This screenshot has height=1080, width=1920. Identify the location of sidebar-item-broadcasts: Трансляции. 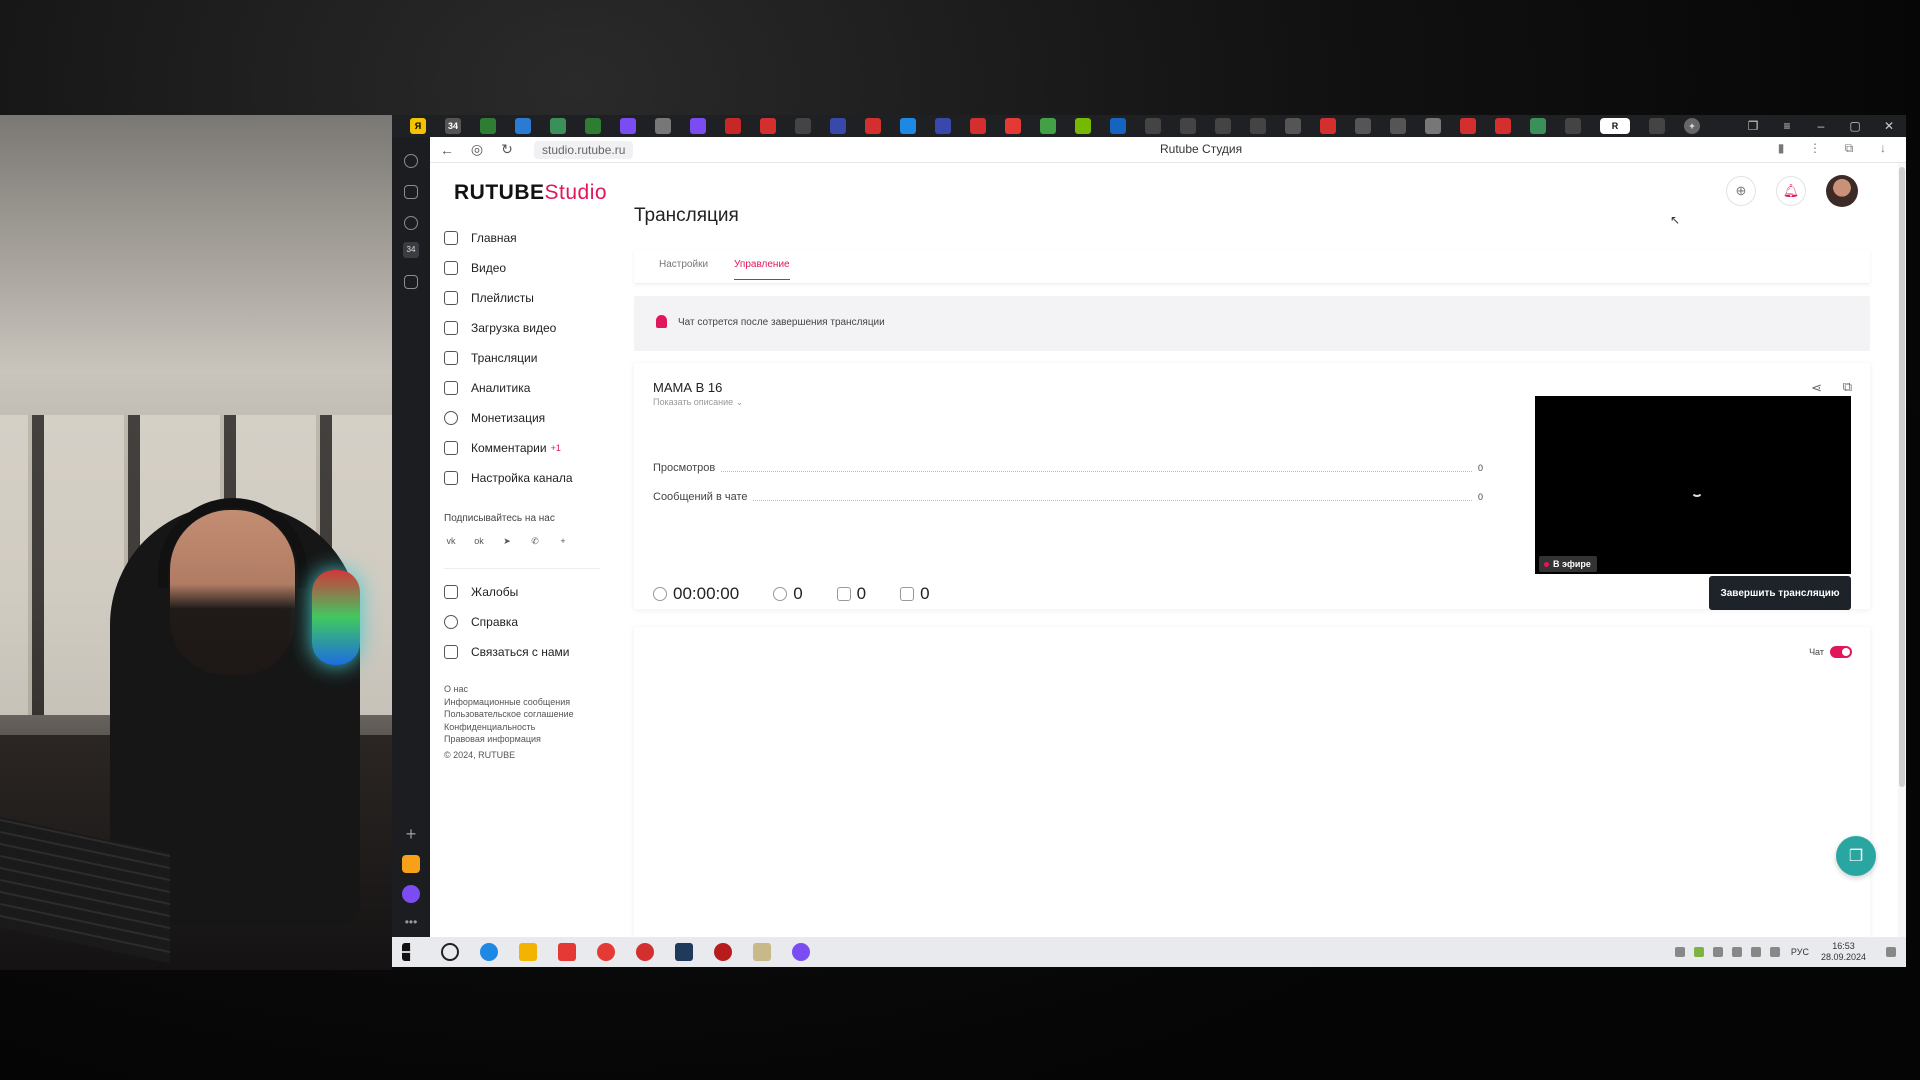
(520, 358).